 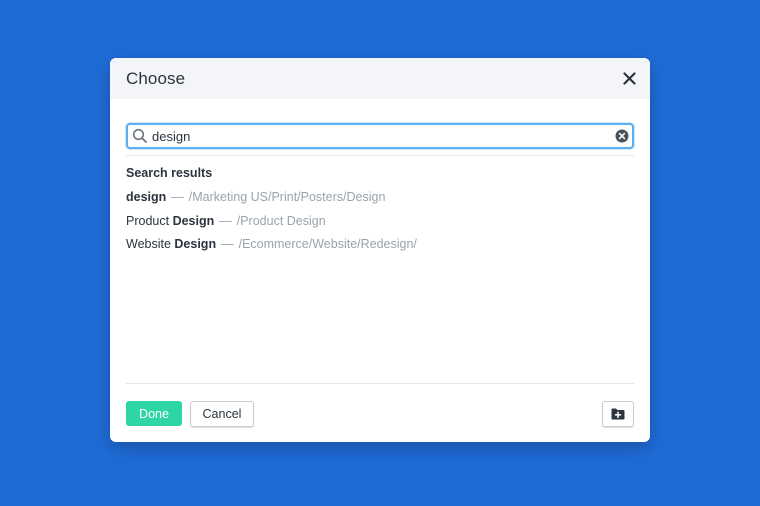 What do you see at coordinates (281, 220) in the screenshot?
I see `result-path: /Product Design` at bounding box center [281, 220].